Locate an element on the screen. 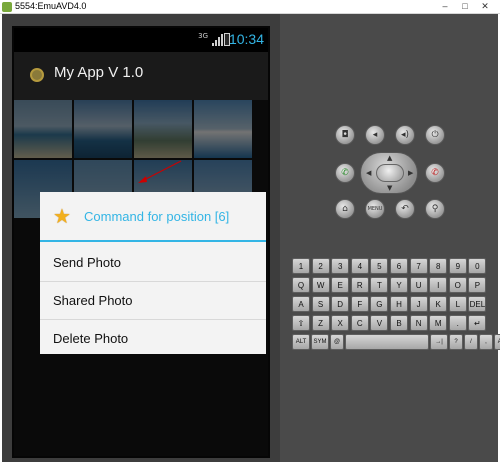 This screenshot has height=462, width=500. key-symbol: . is located at coordinates (457, 323).